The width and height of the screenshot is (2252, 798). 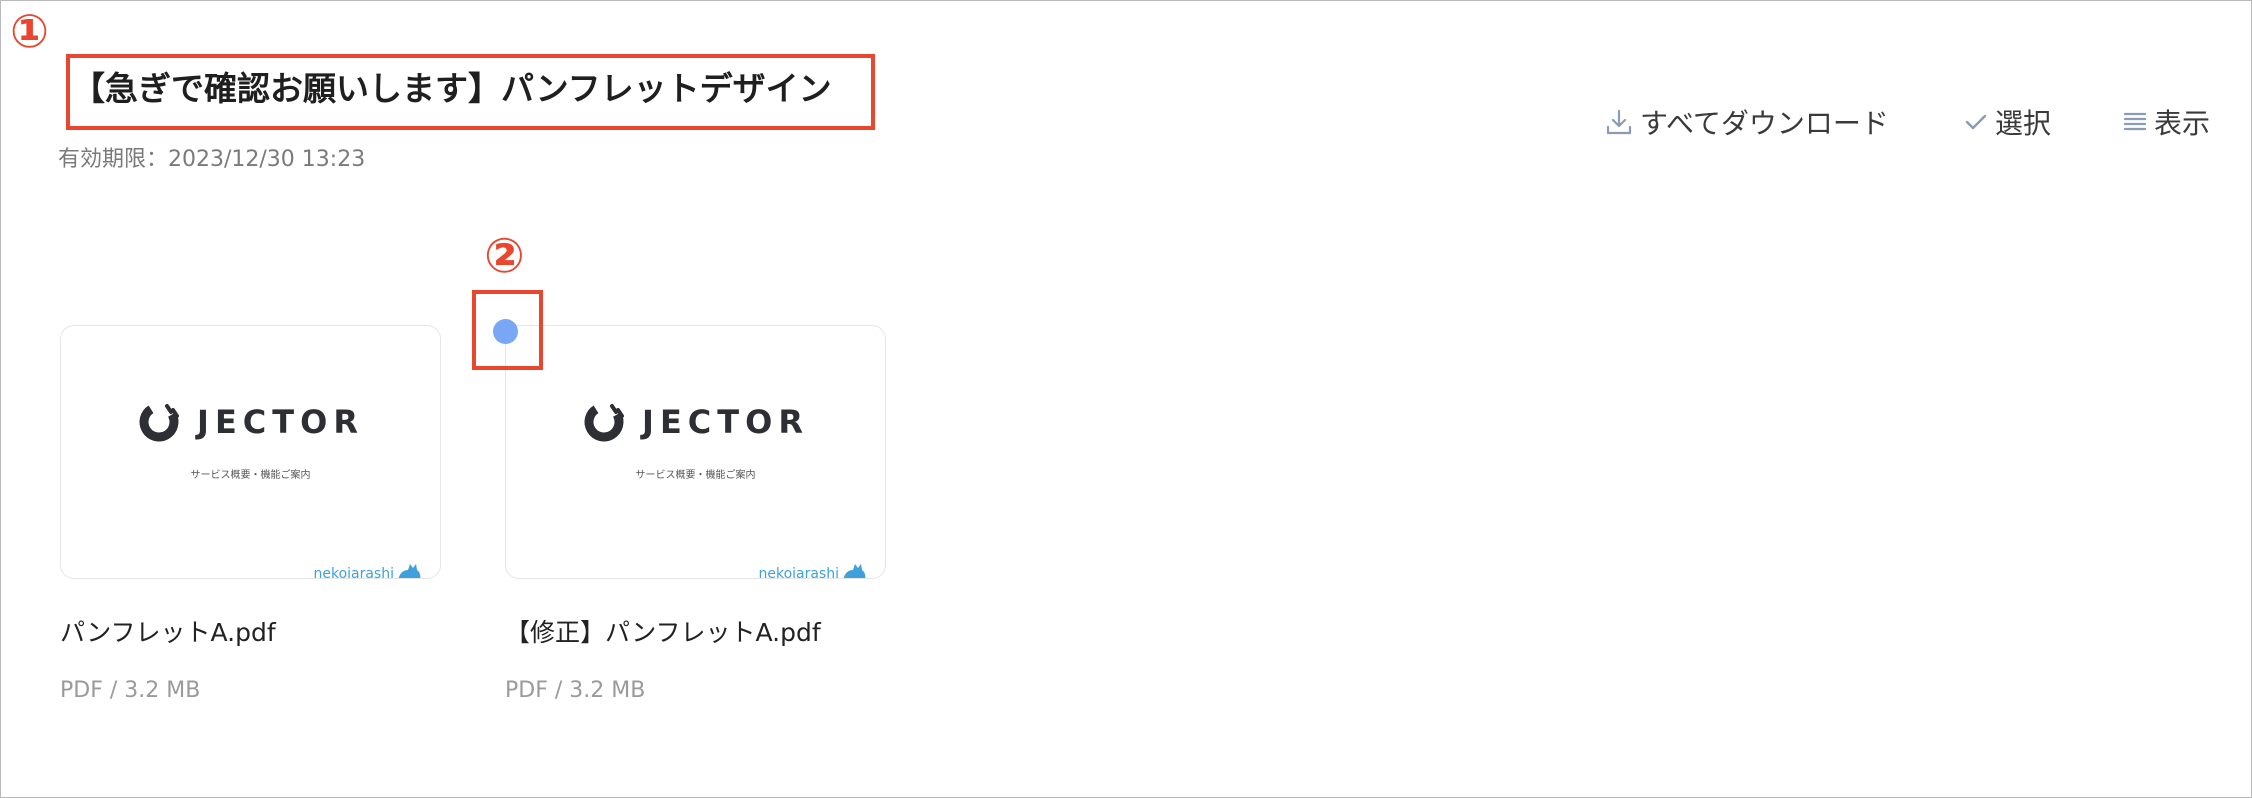 What do you see at coordinates (452, 88) in the screenshot?
I see `page-title: 【急ぎで確認お願いします】パンフレットデザイン` at bounding box center [452, 88].